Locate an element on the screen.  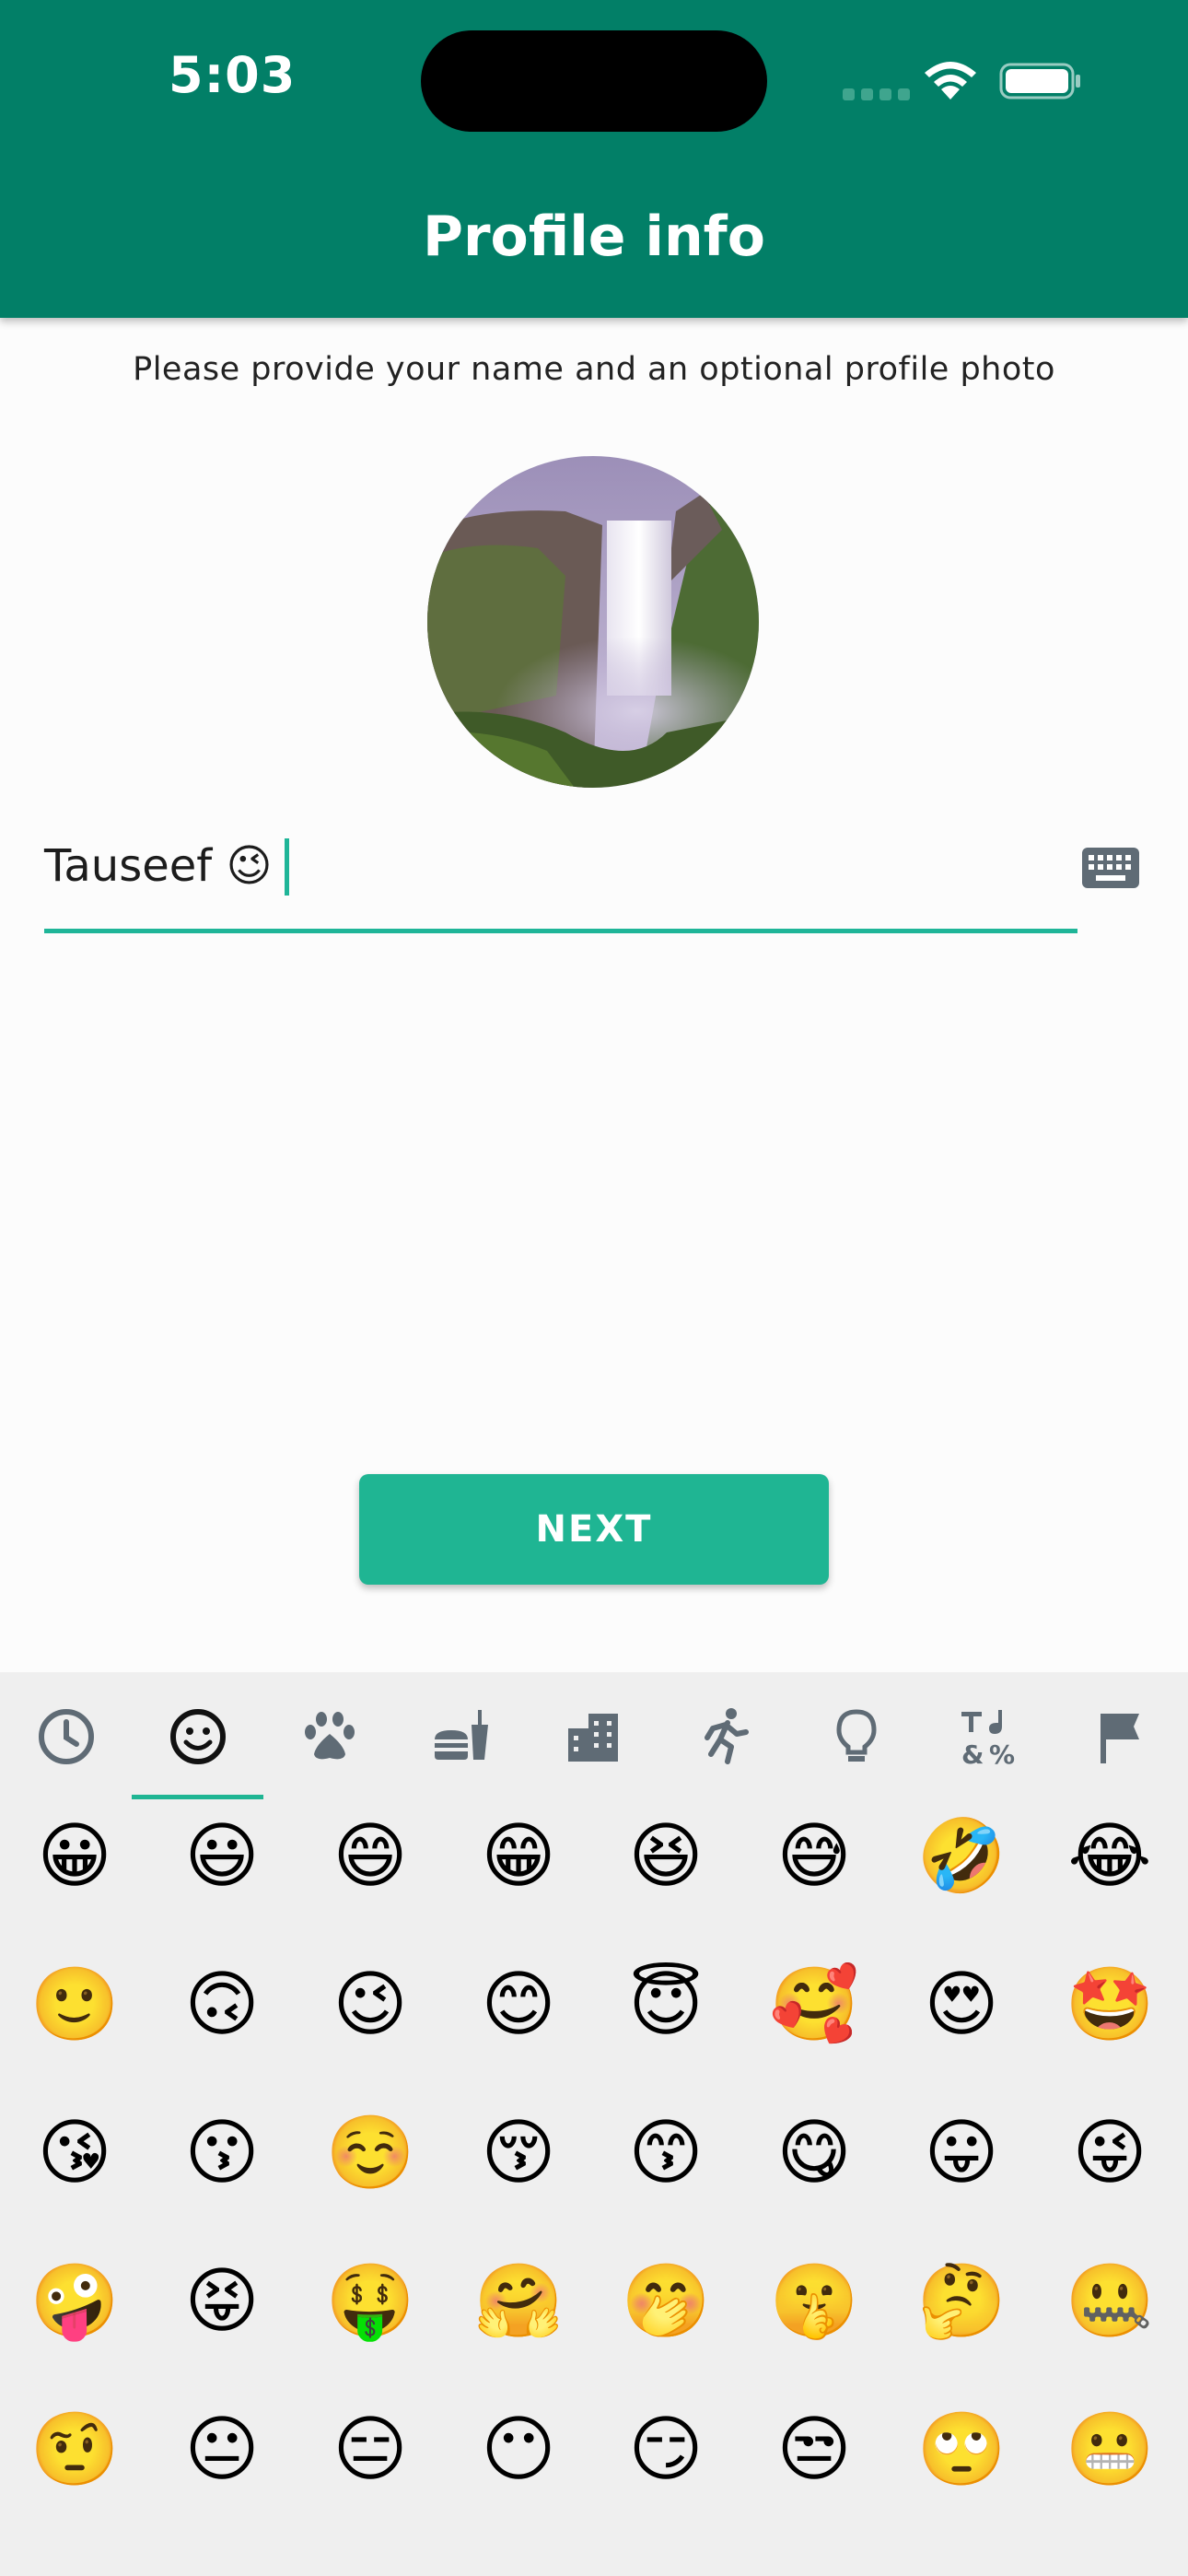
emoji-key: 🤔 is located at coordinates (961, 2301).